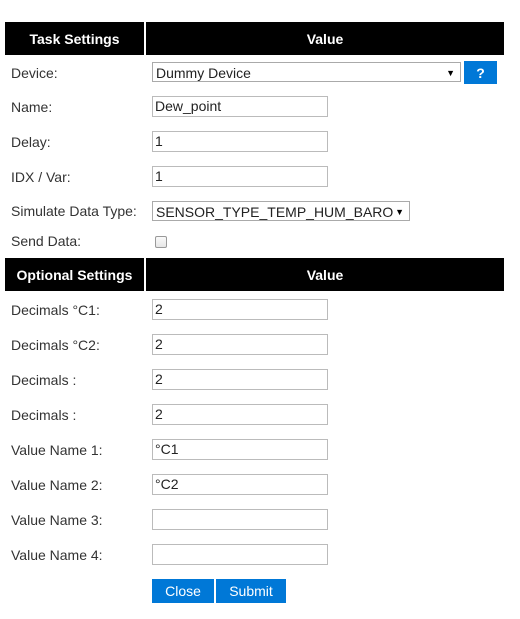 The width and height of the screenshot is (520, 619). Describe the element at coordinates (34, 73) in the screenshot. I see `device-label: Device:` at that location.